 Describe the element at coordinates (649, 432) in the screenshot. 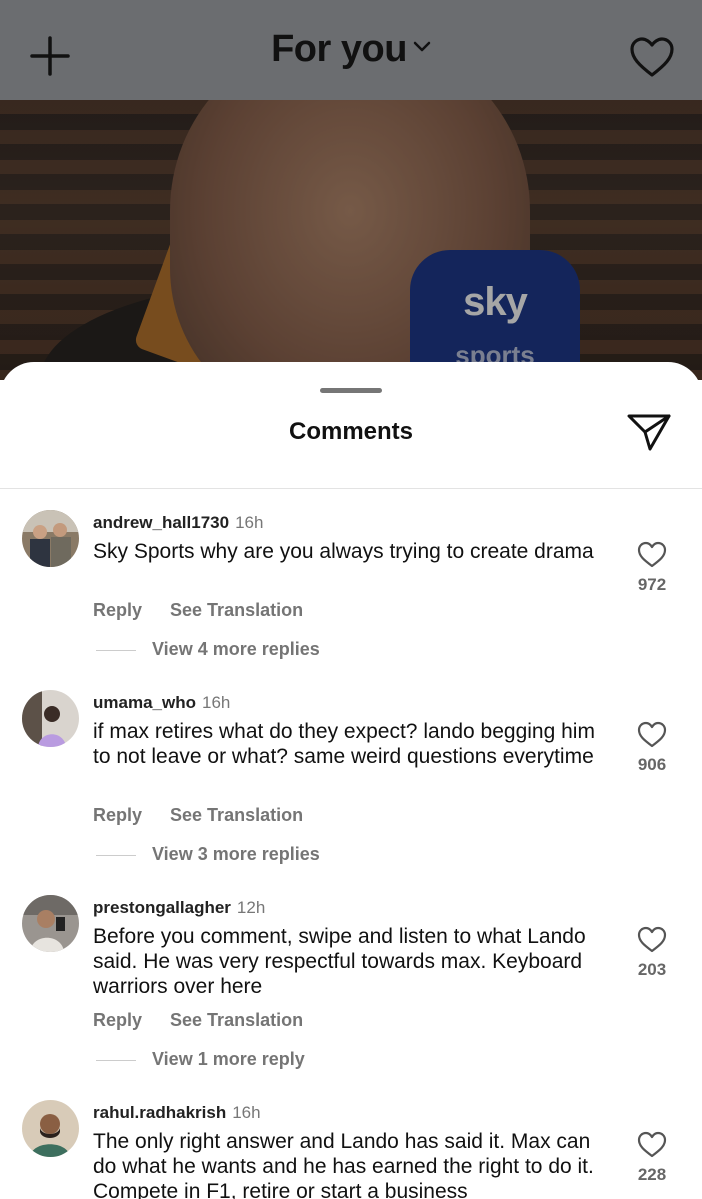

I see `share-send-icon` at that location.